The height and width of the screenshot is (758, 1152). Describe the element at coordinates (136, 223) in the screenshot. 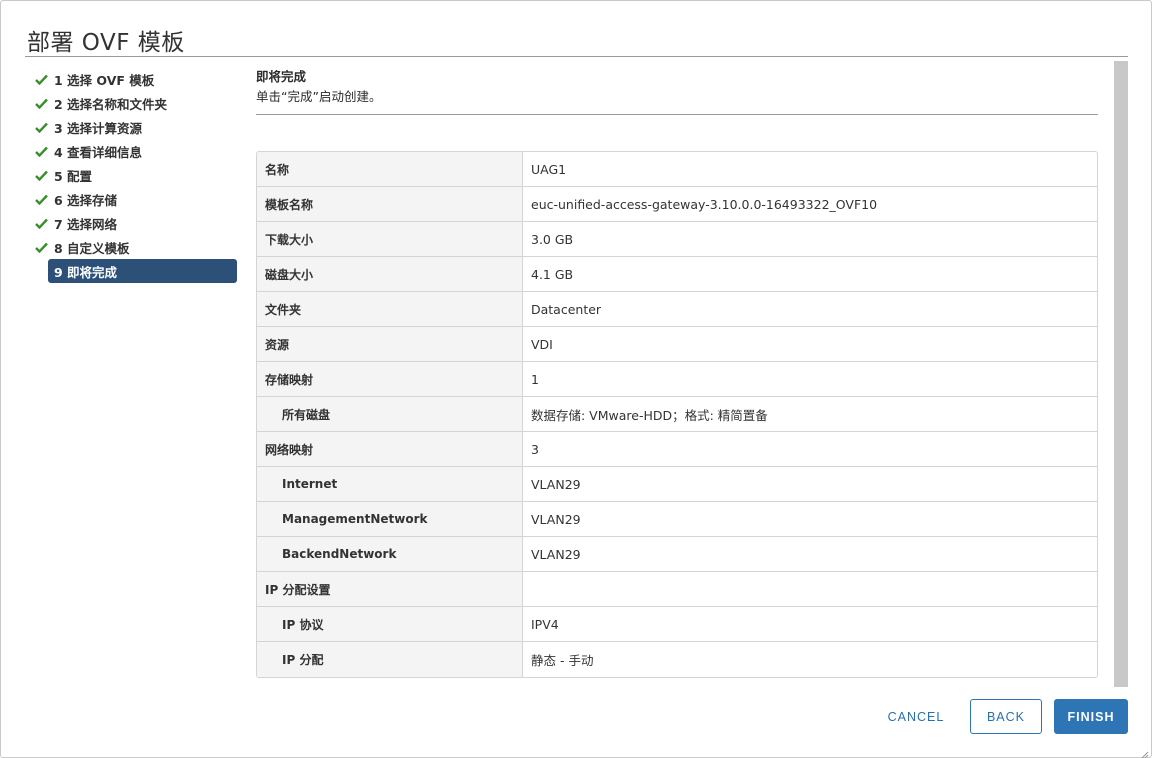

I see `step-7: 7 选择网络` at that location.